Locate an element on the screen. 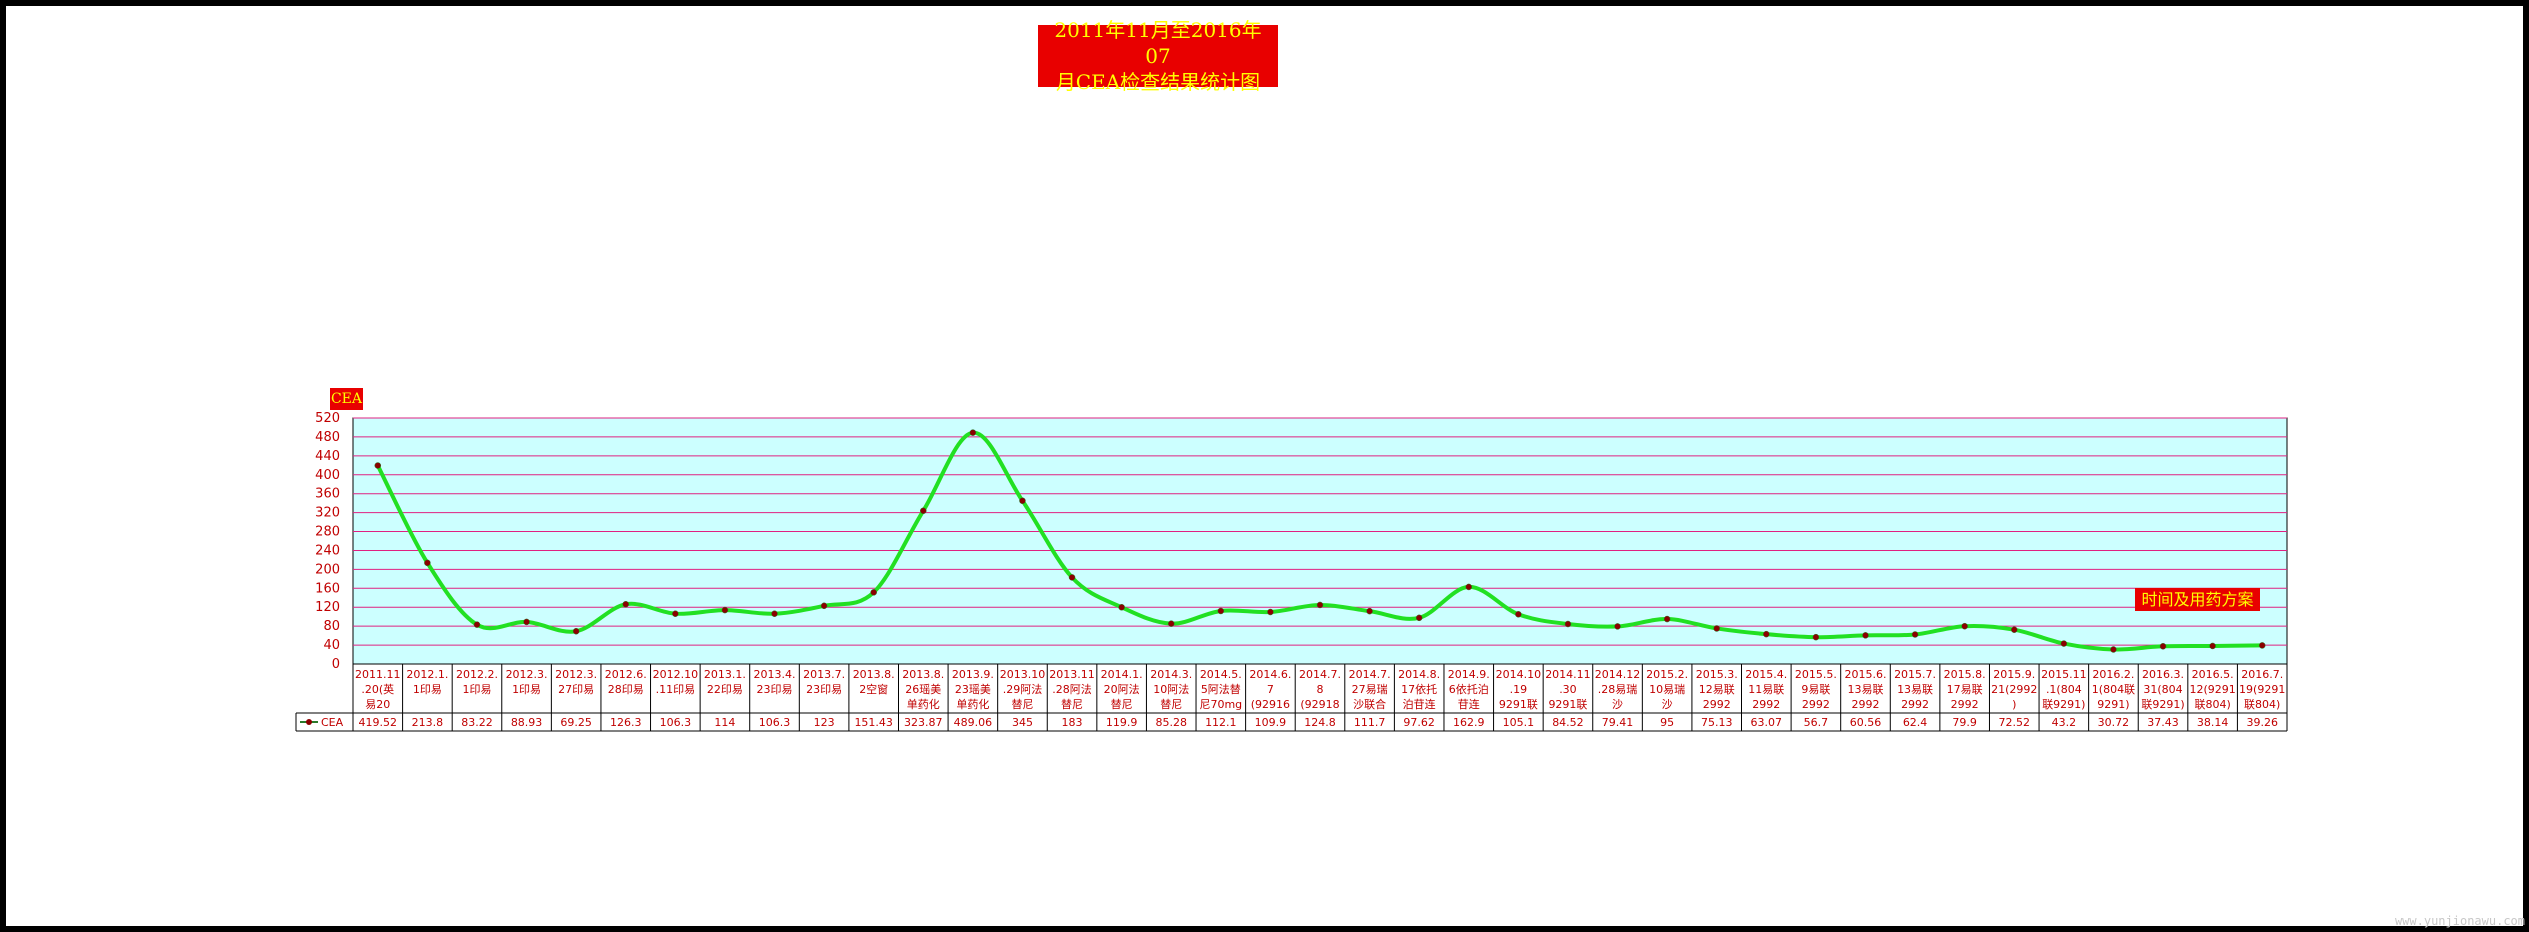  x-category-label: 2016.2. 1(804联 9291) is located at coordinates (2113, 689).